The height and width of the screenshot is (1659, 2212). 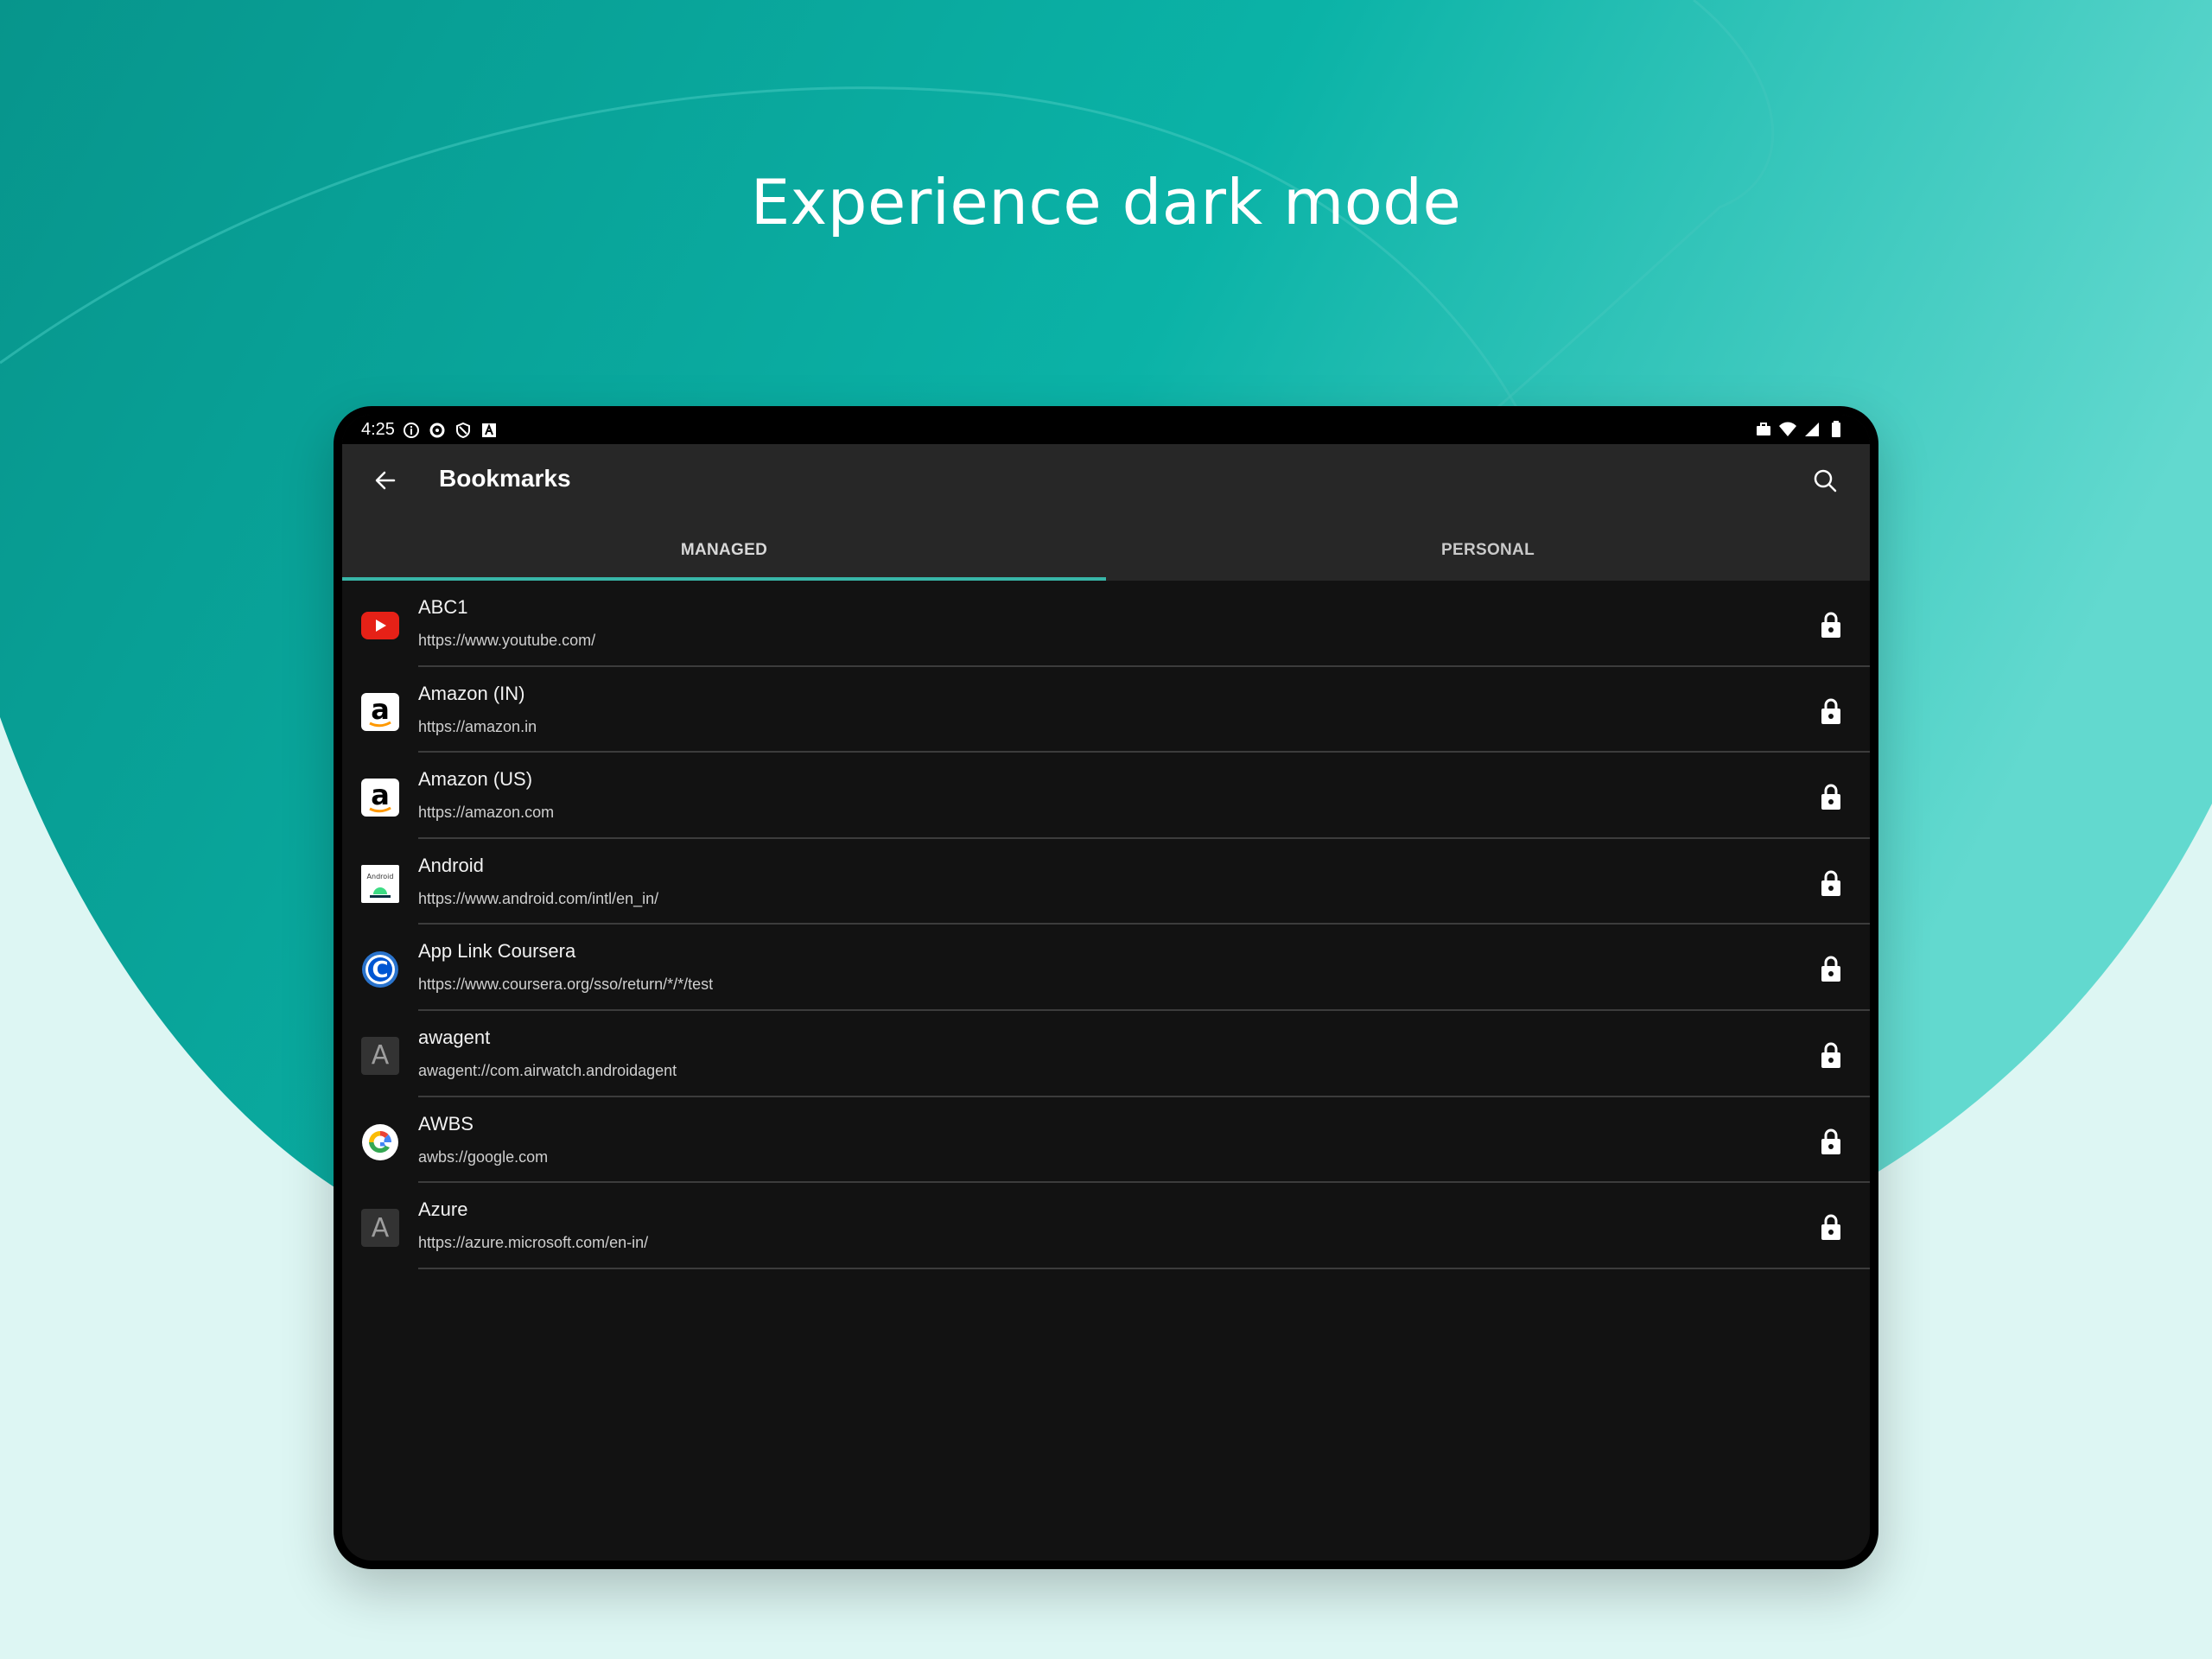 What do you see at coordinates (483, 1156) in the screenshot?
I see `bookmark-url: awbs://google.com` at bounding box center [483, 1156].